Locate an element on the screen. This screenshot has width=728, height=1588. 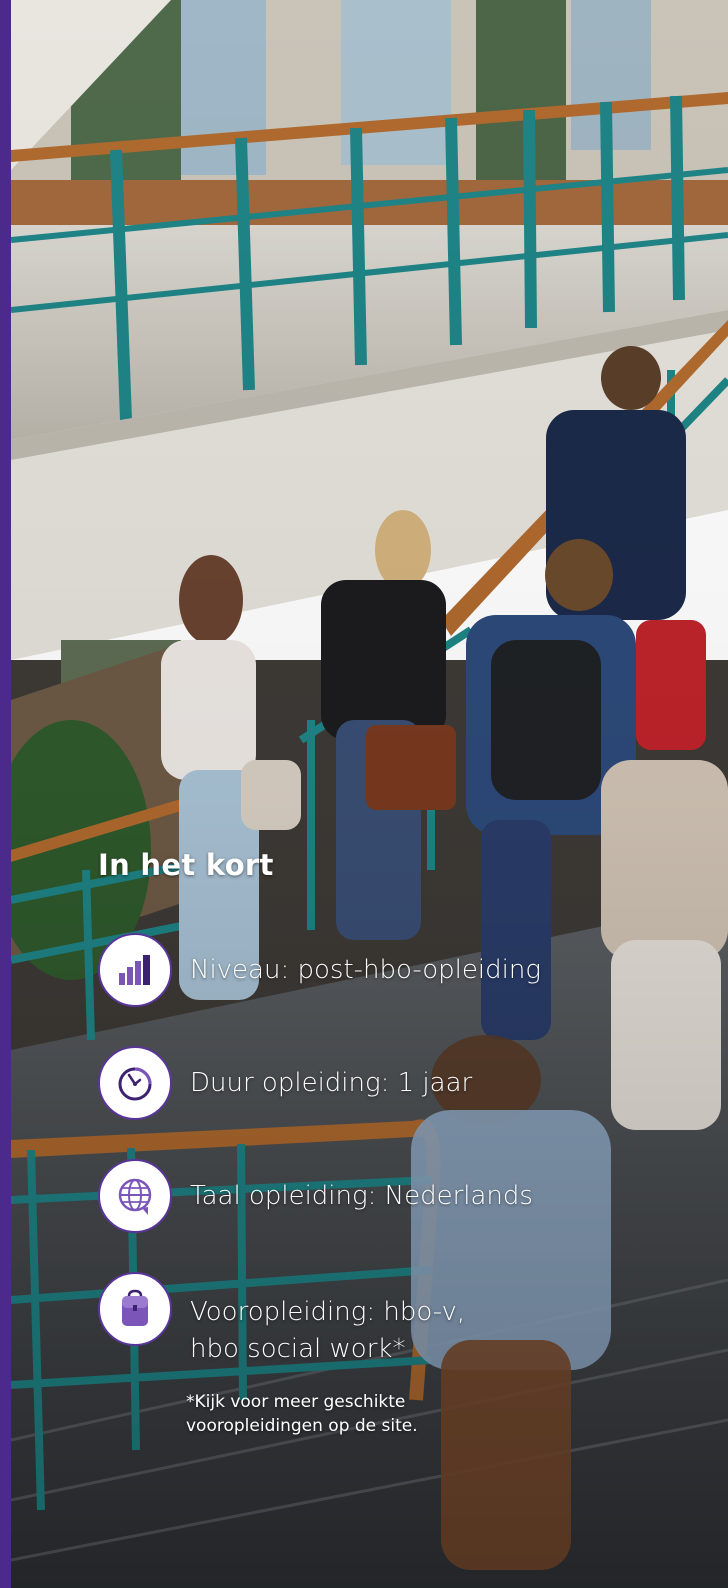
info-text-vooropleiding-line1: Vooropleiding: hbo-v, is located at coordinates (328, 1312).